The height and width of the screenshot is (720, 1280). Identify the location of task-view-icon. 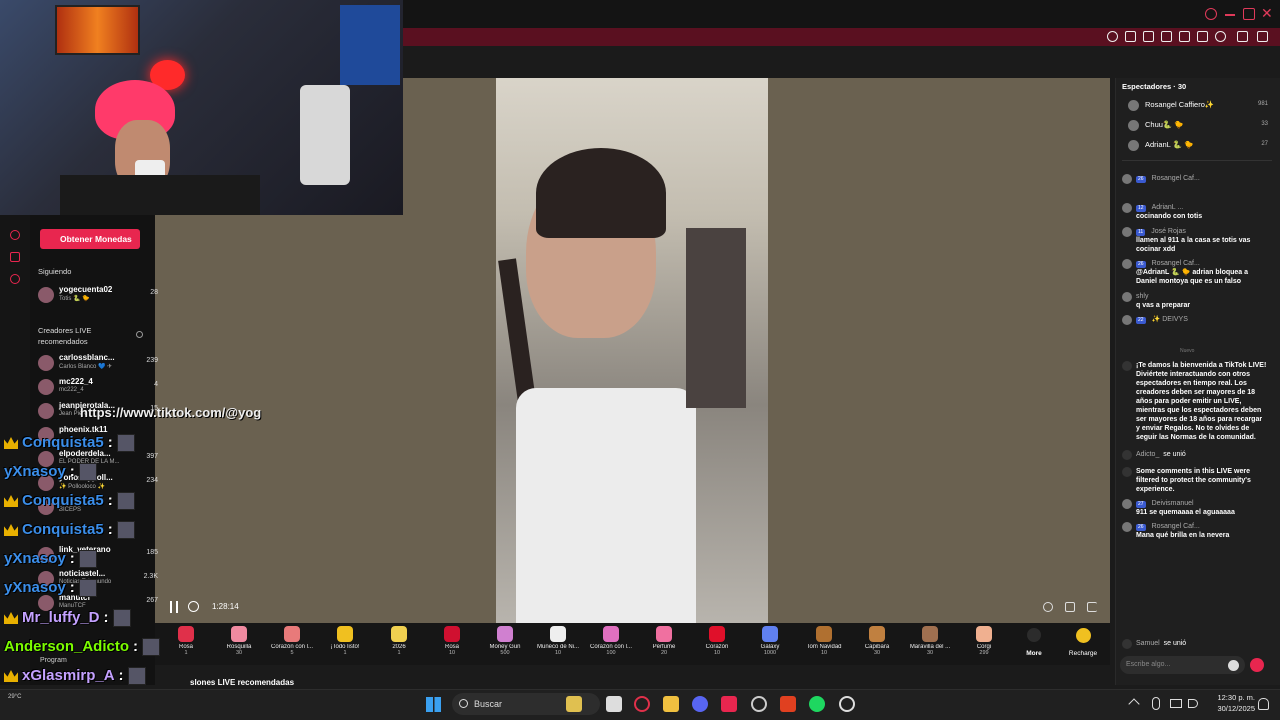
(614, 704).